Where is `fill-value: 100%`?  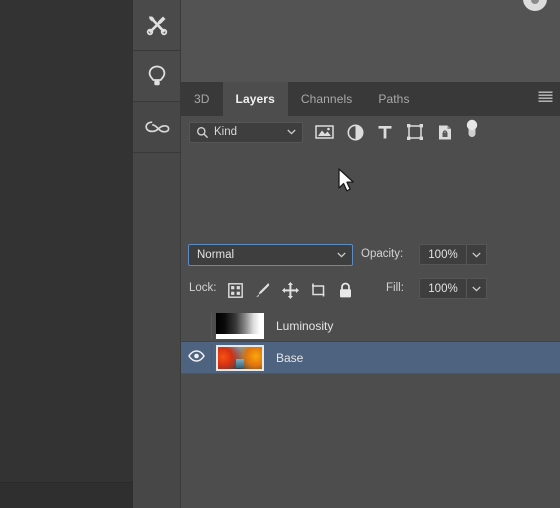
fill-value: 100% is located at coordinates (443, 288).